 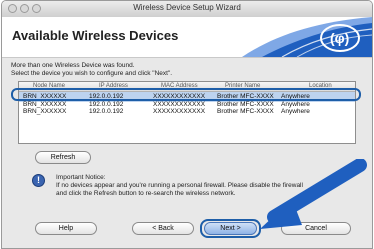 I want to click on mac-address-cell: XXXXXXXXXXXX, so click(x=179, y=111).